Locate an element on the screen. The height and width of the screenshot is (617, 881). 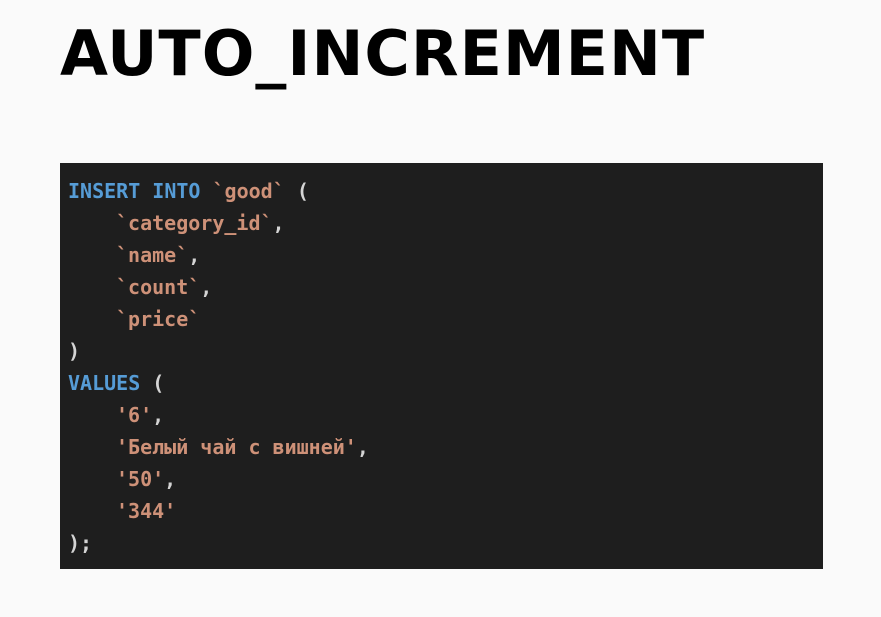
code-line-column: `price` is located at coordinates (445, 319).